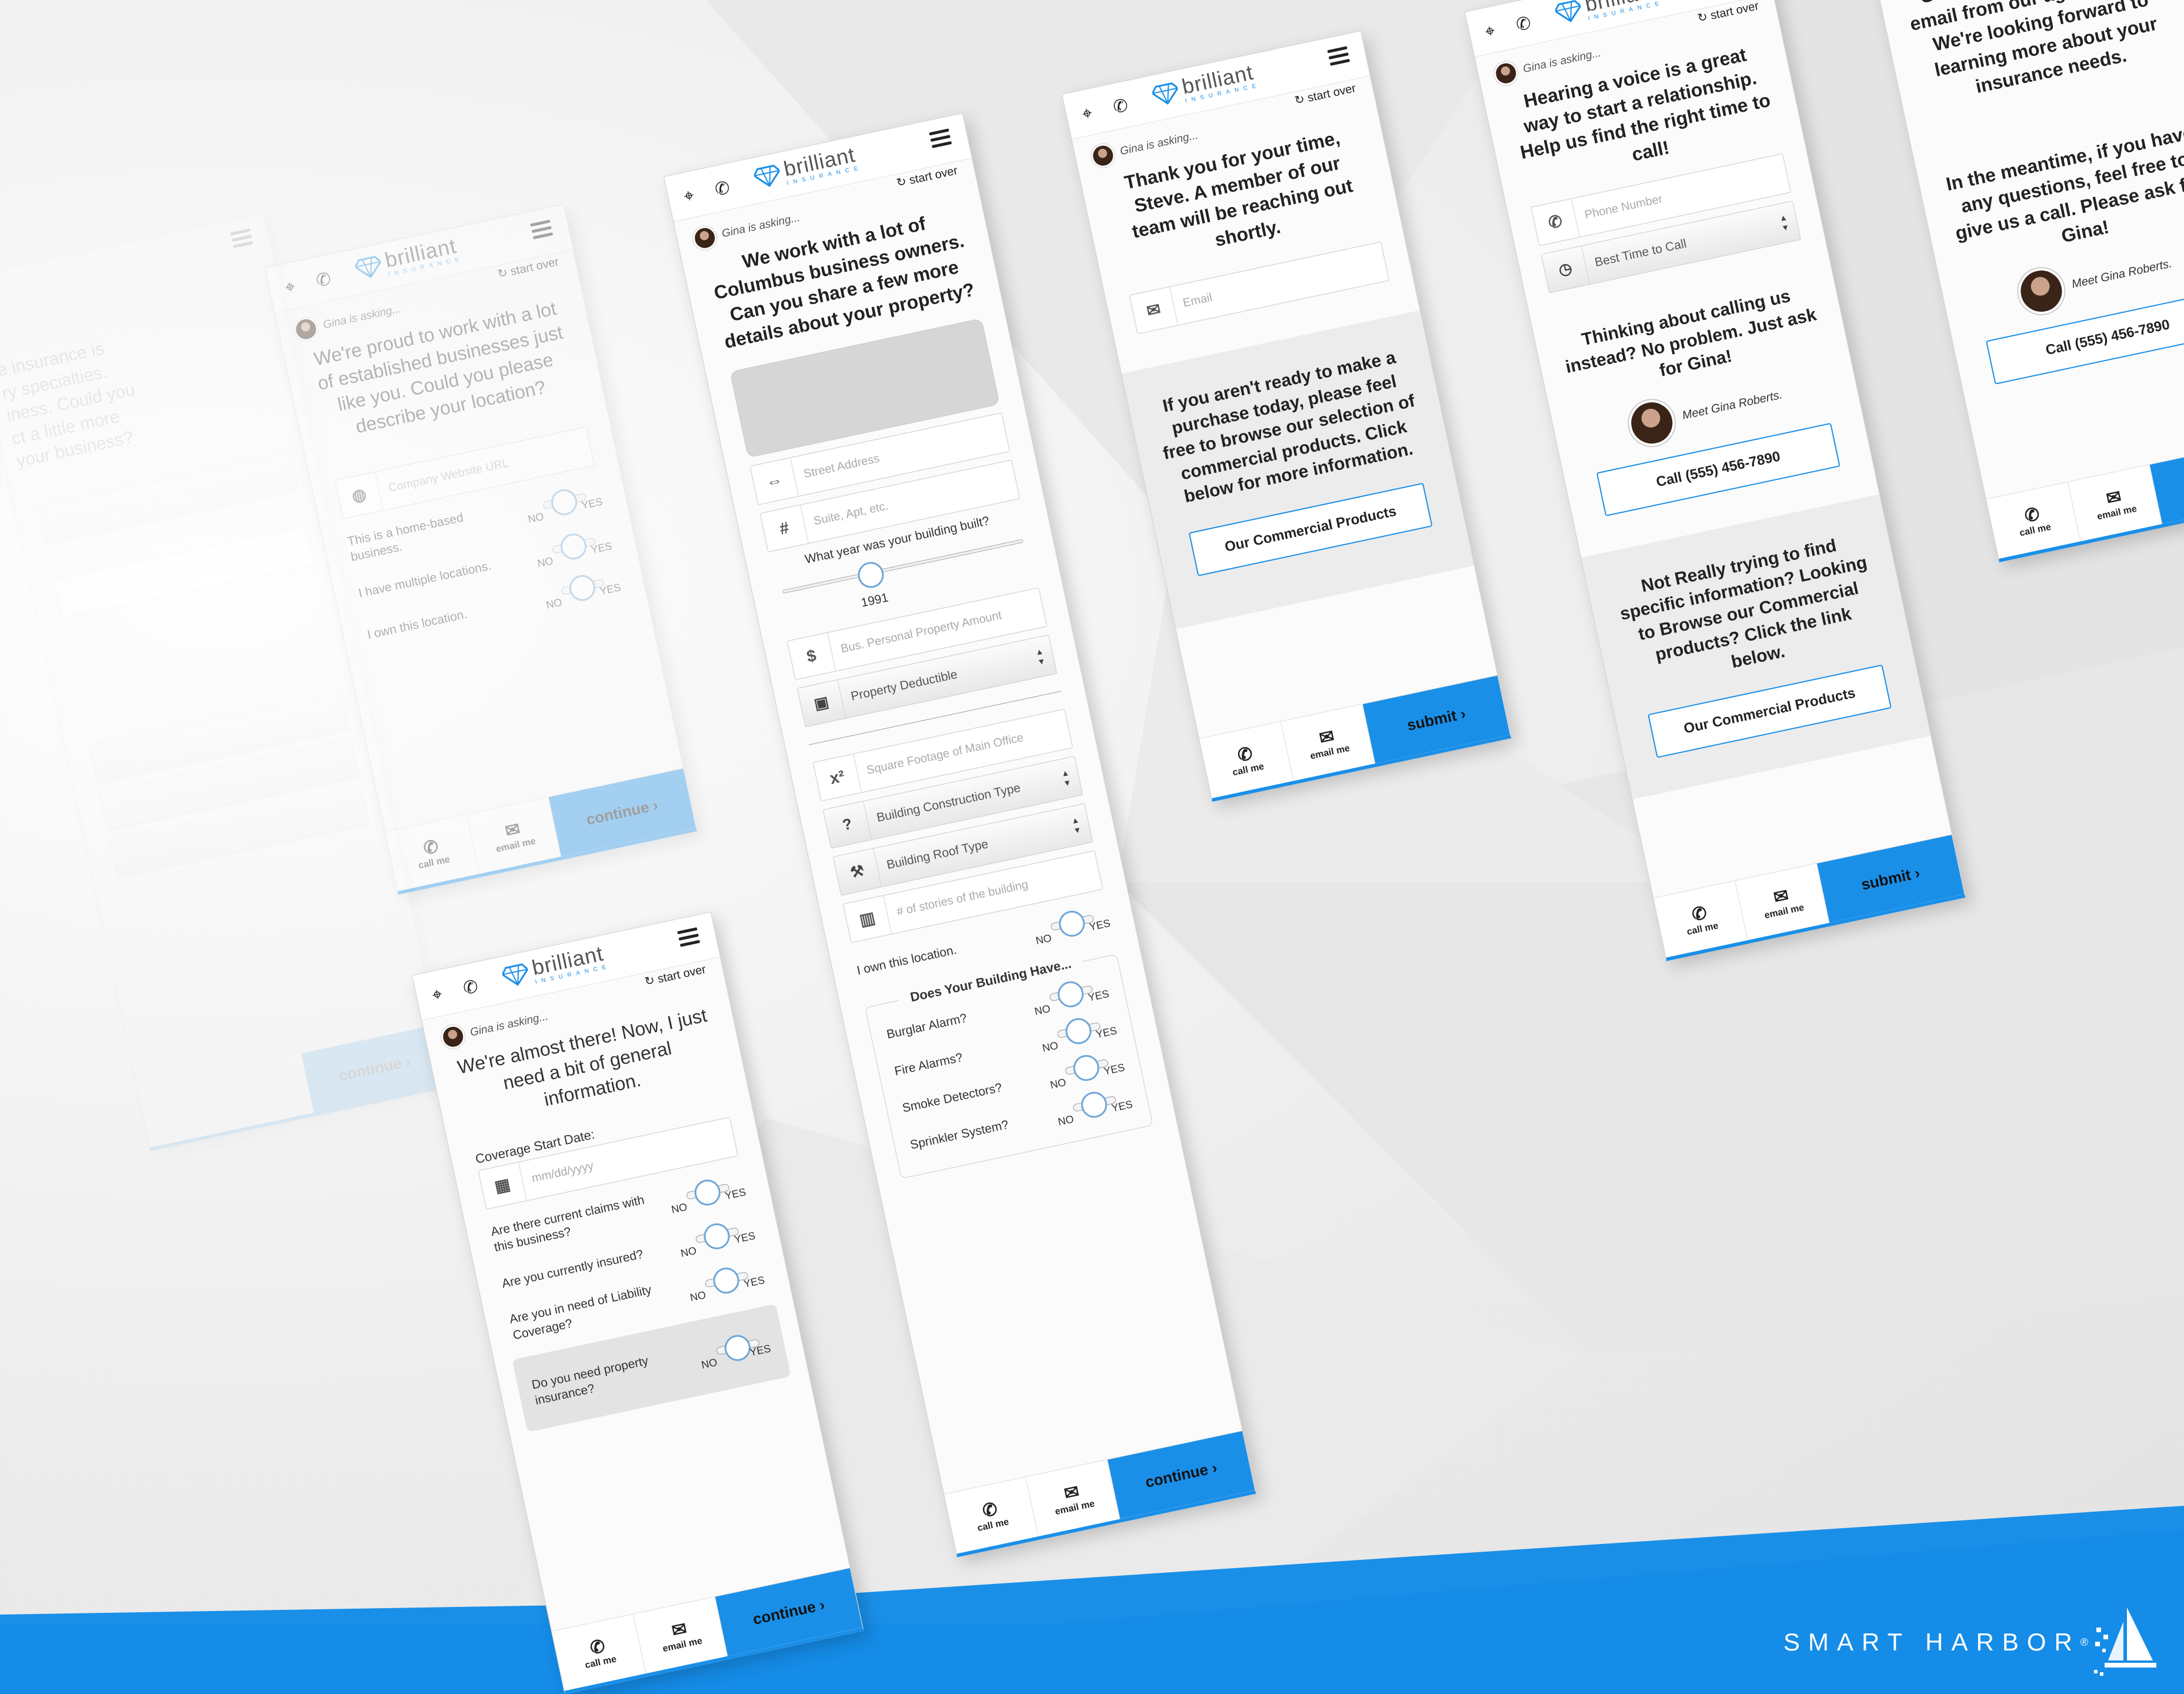  I want to click on fire-alarms-toggle: NO YES, so click(1078, 1033).